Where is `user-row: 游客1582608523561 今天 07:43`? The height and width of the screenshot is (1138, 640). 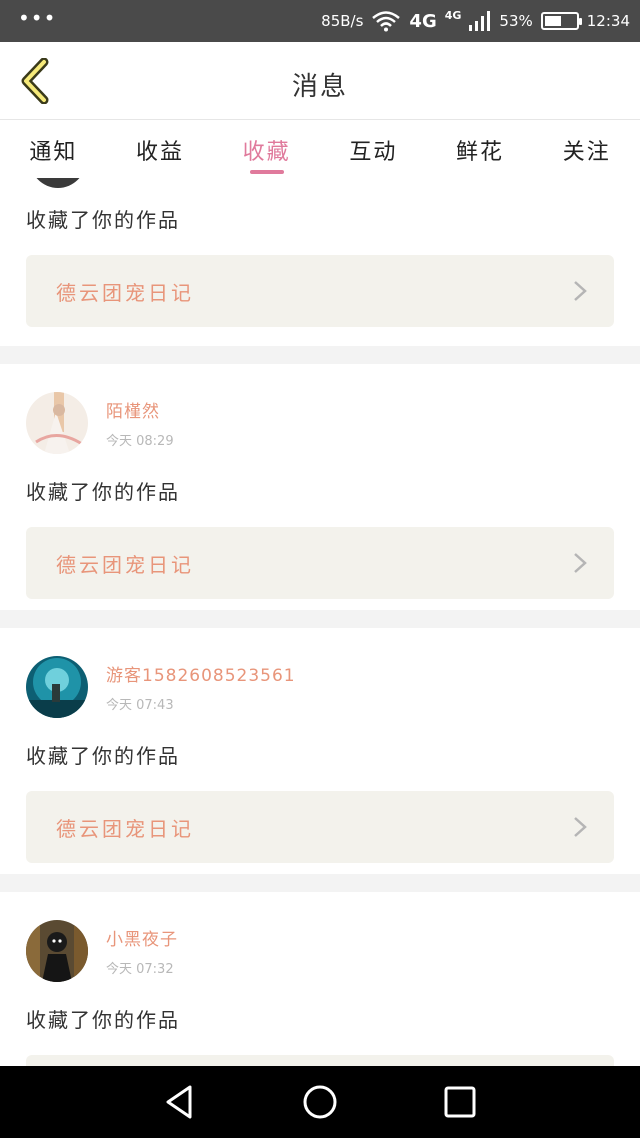 user-row: 游客1582608523561 今天 07:43 is located at coordinates (320, 687).